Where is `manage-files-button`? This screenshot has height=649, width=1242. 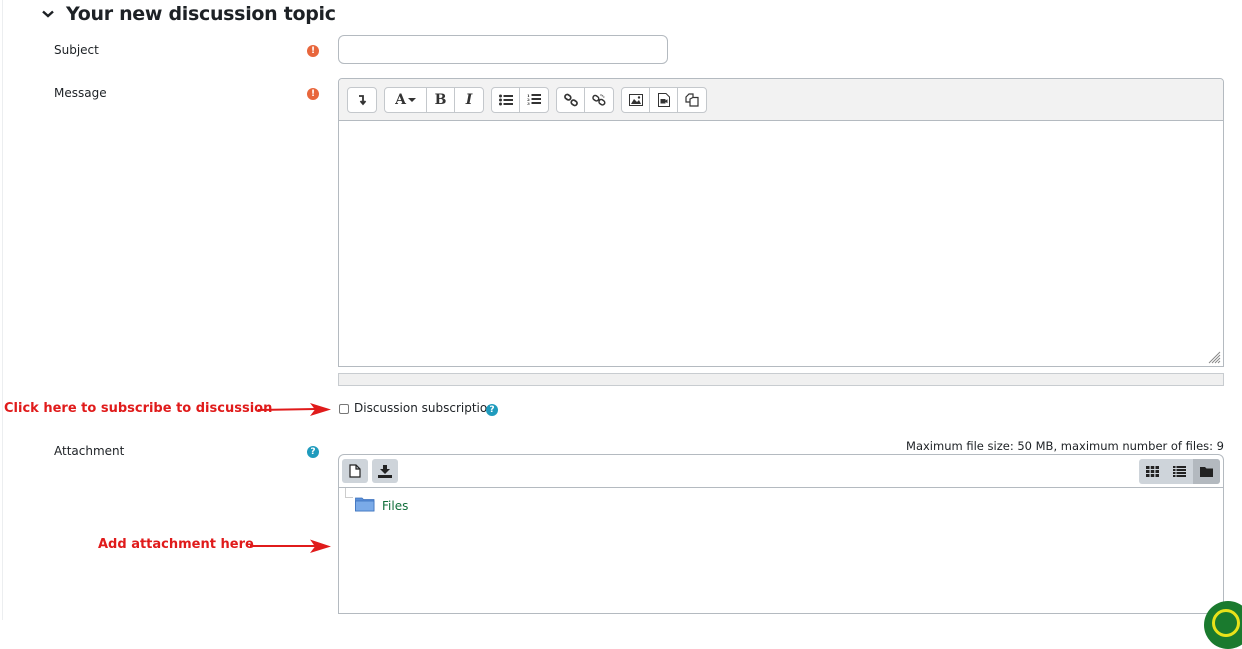
manage-files-button is located at coordinates (692, 100).